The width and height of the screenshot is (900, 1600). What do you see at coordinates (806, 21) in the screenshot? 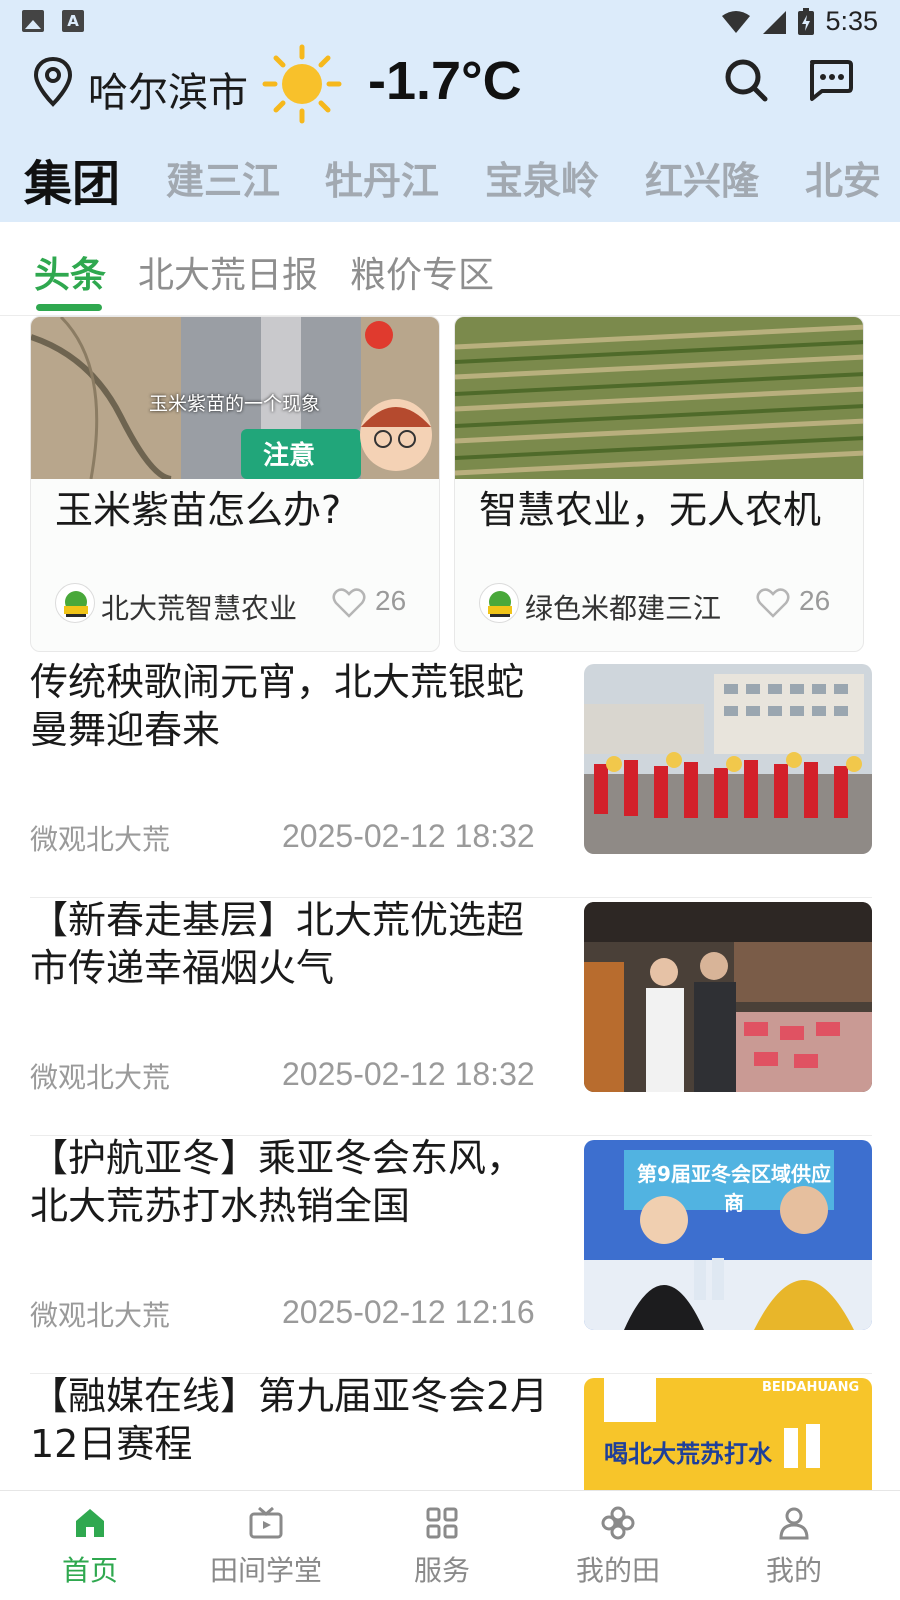
I see `battery-icon` at bounding box center [806, 21].